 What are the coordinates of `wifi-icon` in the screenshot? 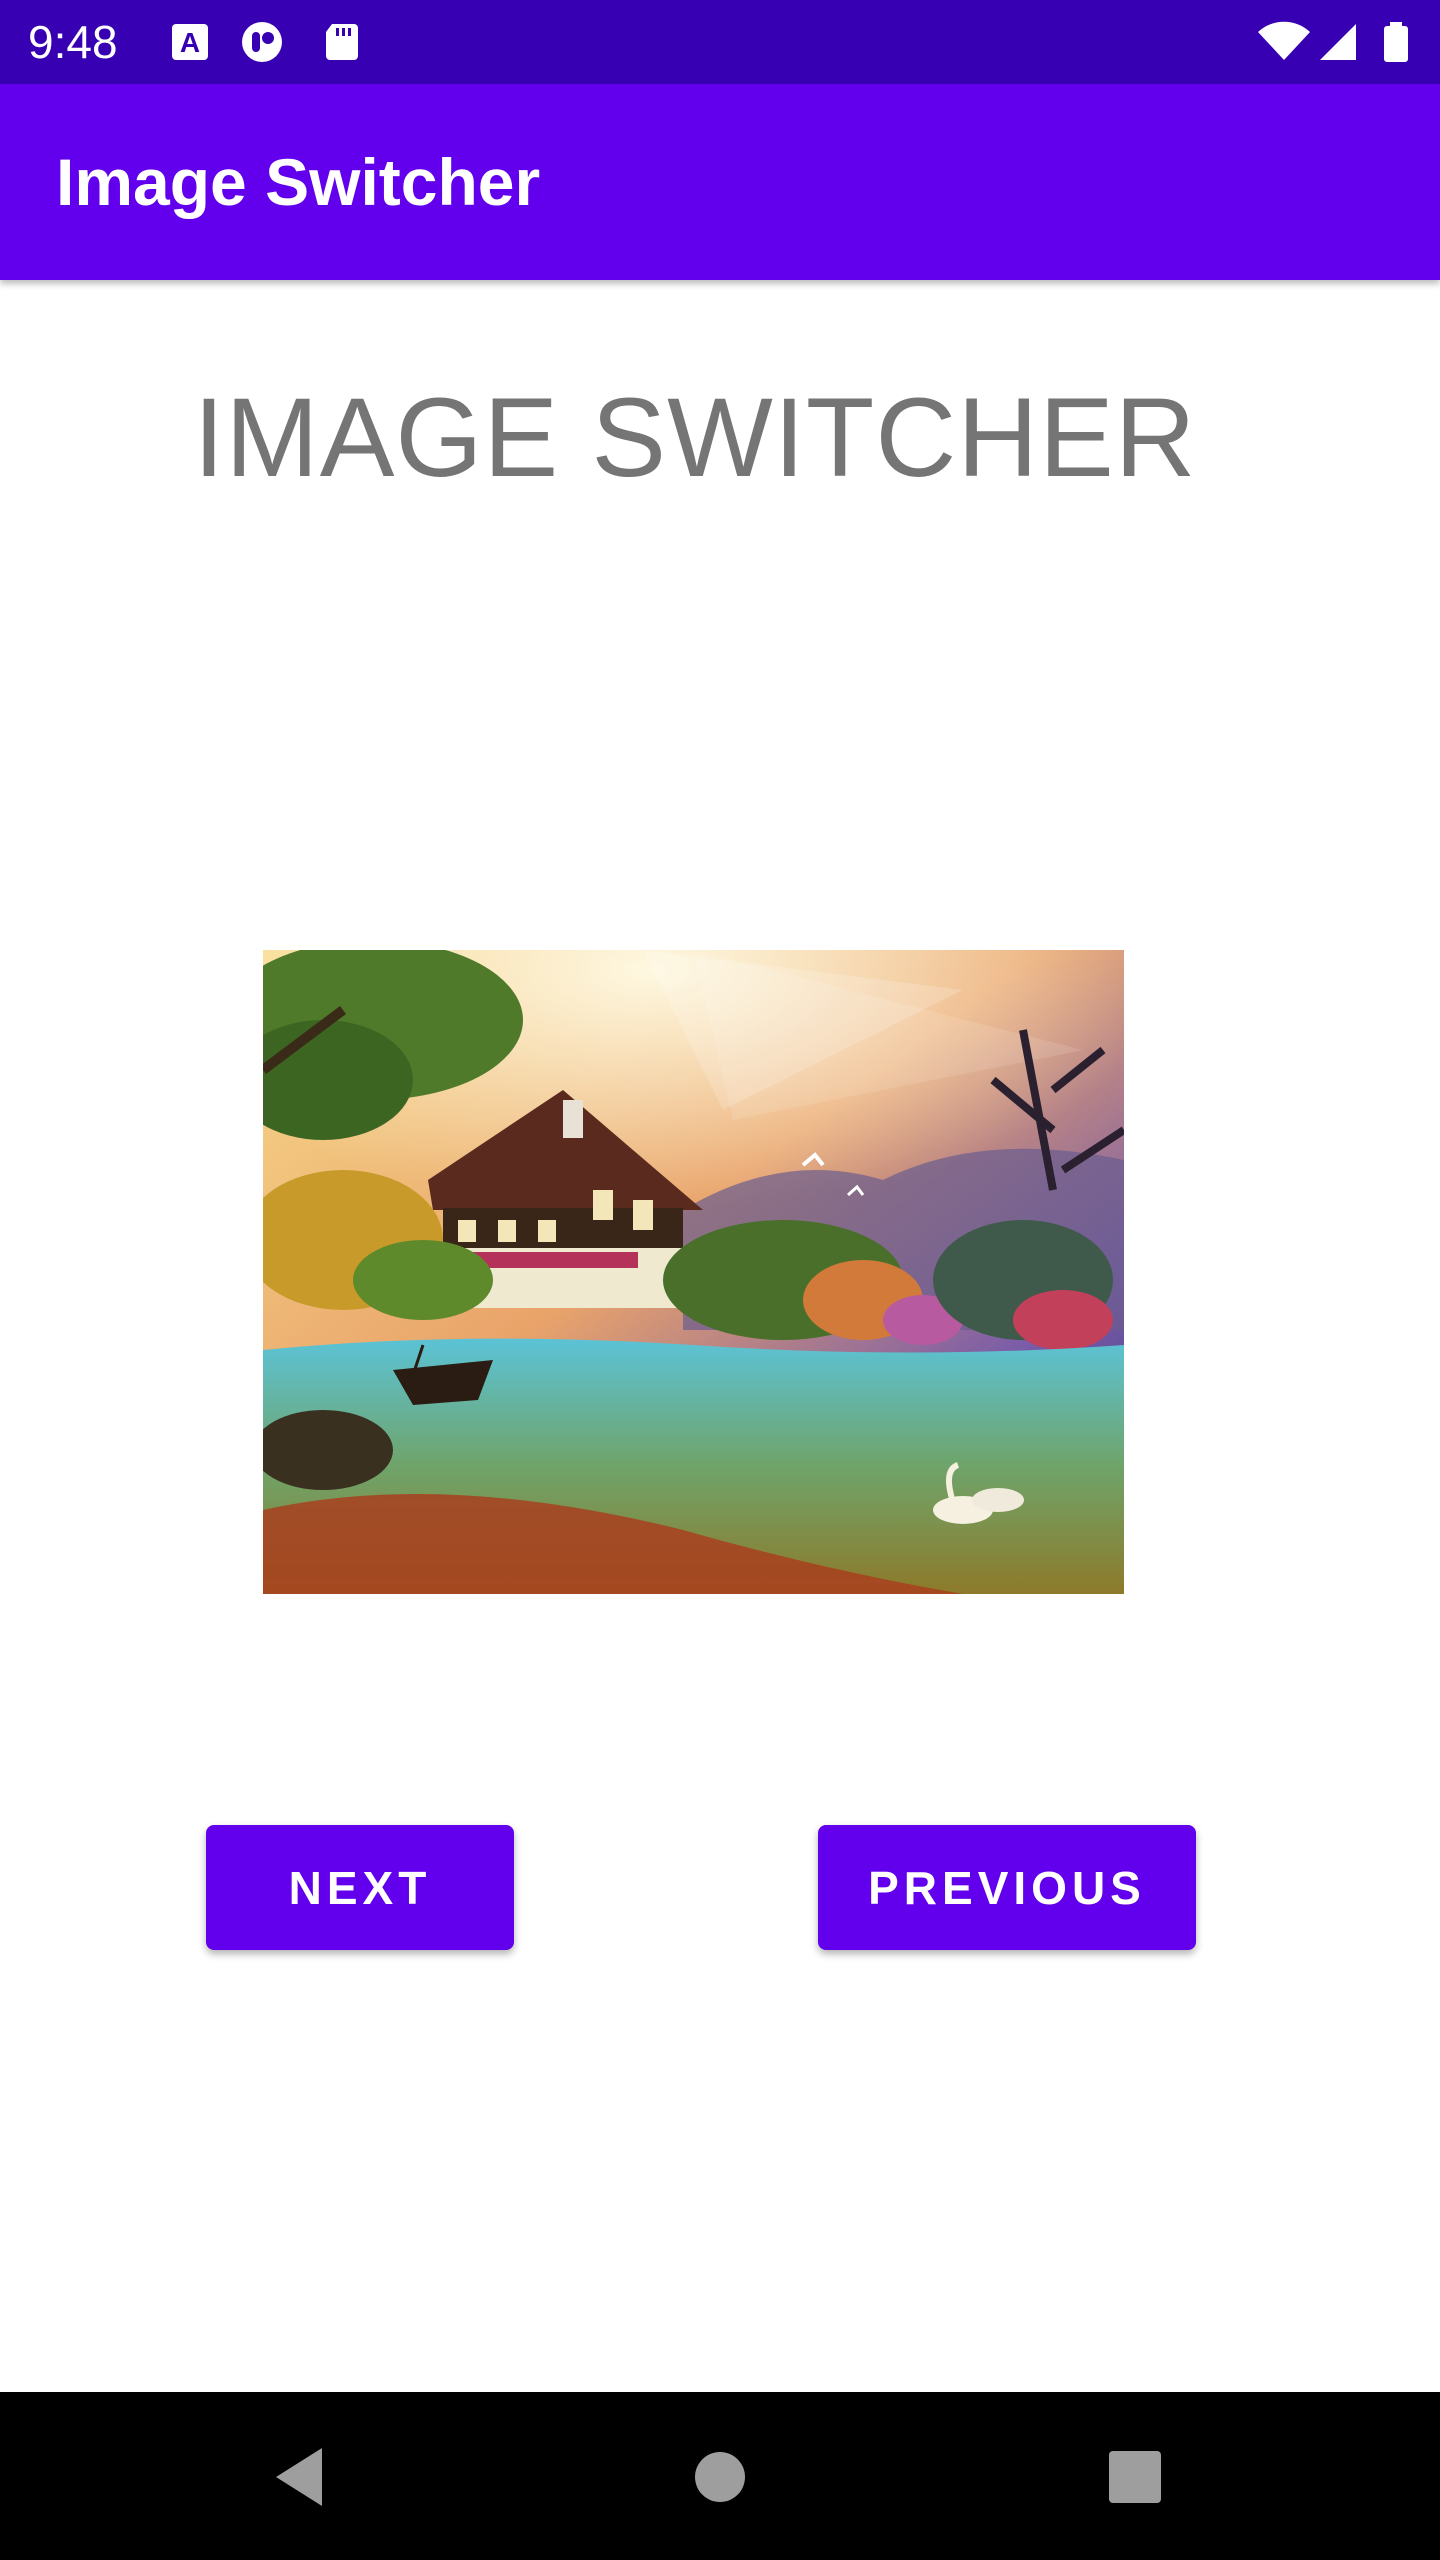 It's located at (1284, 40).